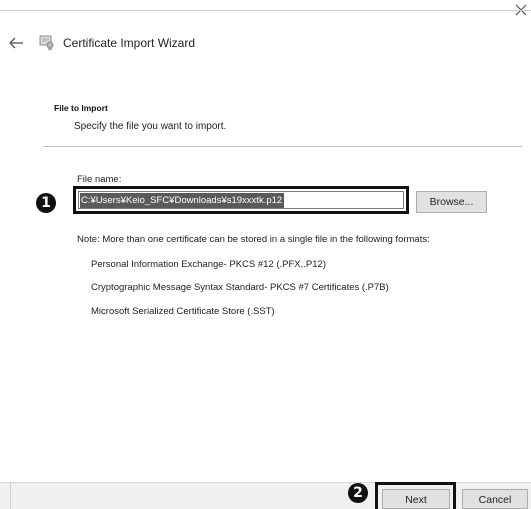  Describe the element at coordinates (16, 43) in the screenshot. I see `back-arrow-icon` at that location.